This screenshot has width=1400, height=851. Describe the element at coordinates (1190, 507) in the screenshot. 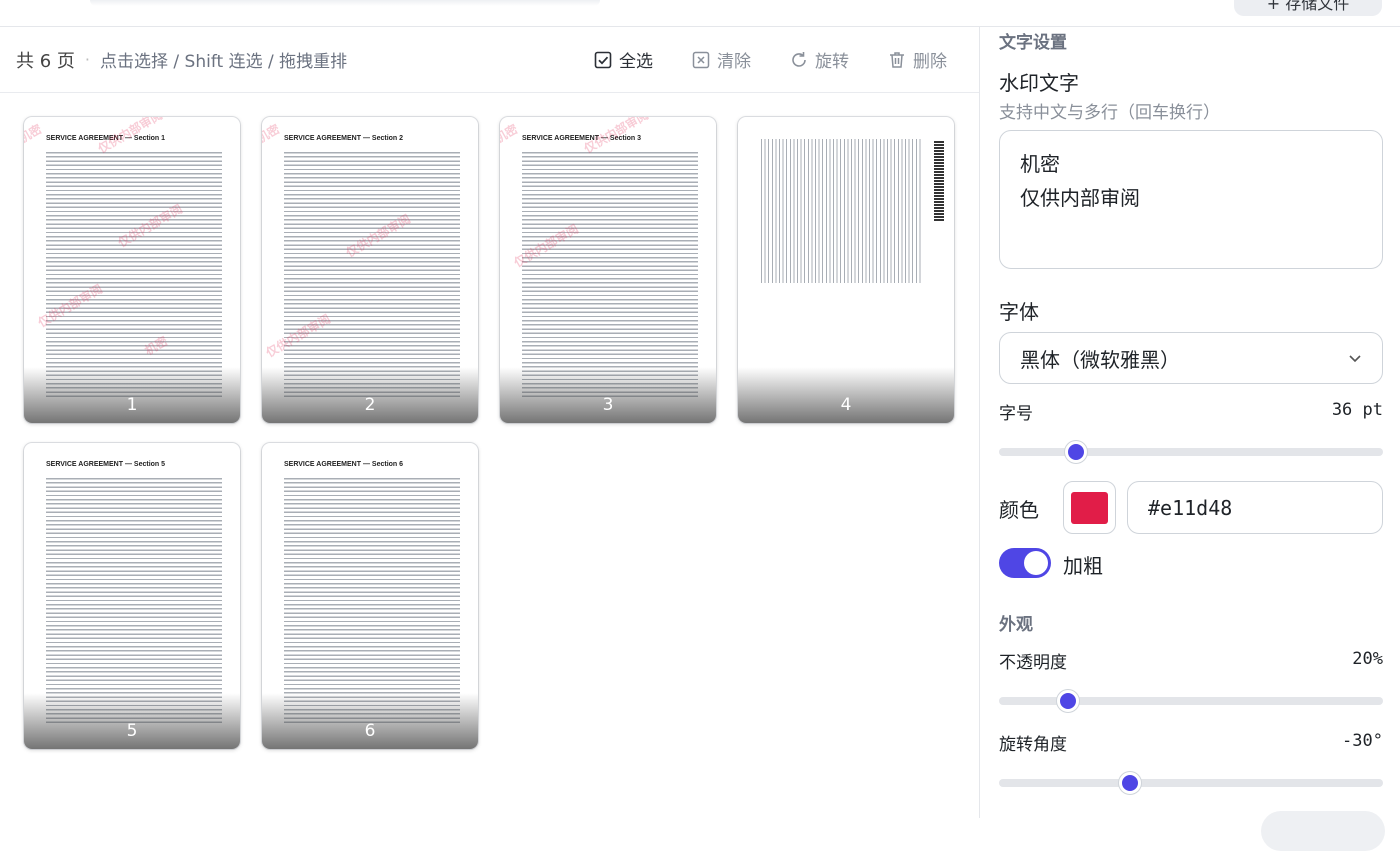

I see `color-hex-value: #e11d48` at that location.